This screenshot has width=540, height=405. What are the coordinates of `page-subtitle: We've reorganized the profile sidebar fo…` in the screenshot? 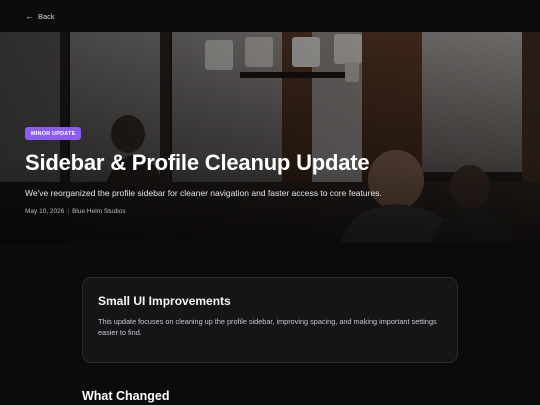 It's located at (203, 193).